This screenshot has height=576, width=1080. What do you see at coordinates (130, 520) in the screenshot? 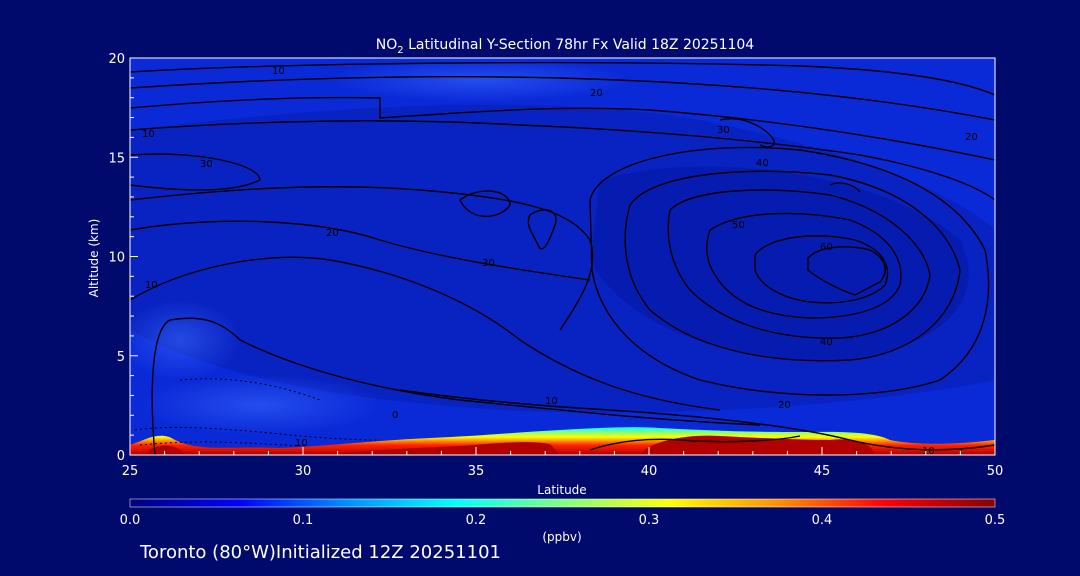
I see `colorbar-tick-label: 0.0` at bounding box center [130, 520].